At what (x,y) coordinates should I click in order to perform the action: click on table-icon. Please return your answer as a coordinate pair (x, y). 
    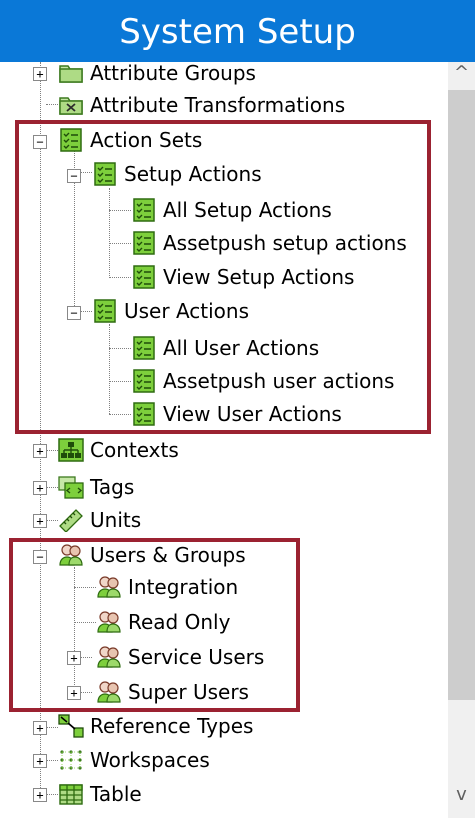
    Looking at the image, I should click on (71, 794).